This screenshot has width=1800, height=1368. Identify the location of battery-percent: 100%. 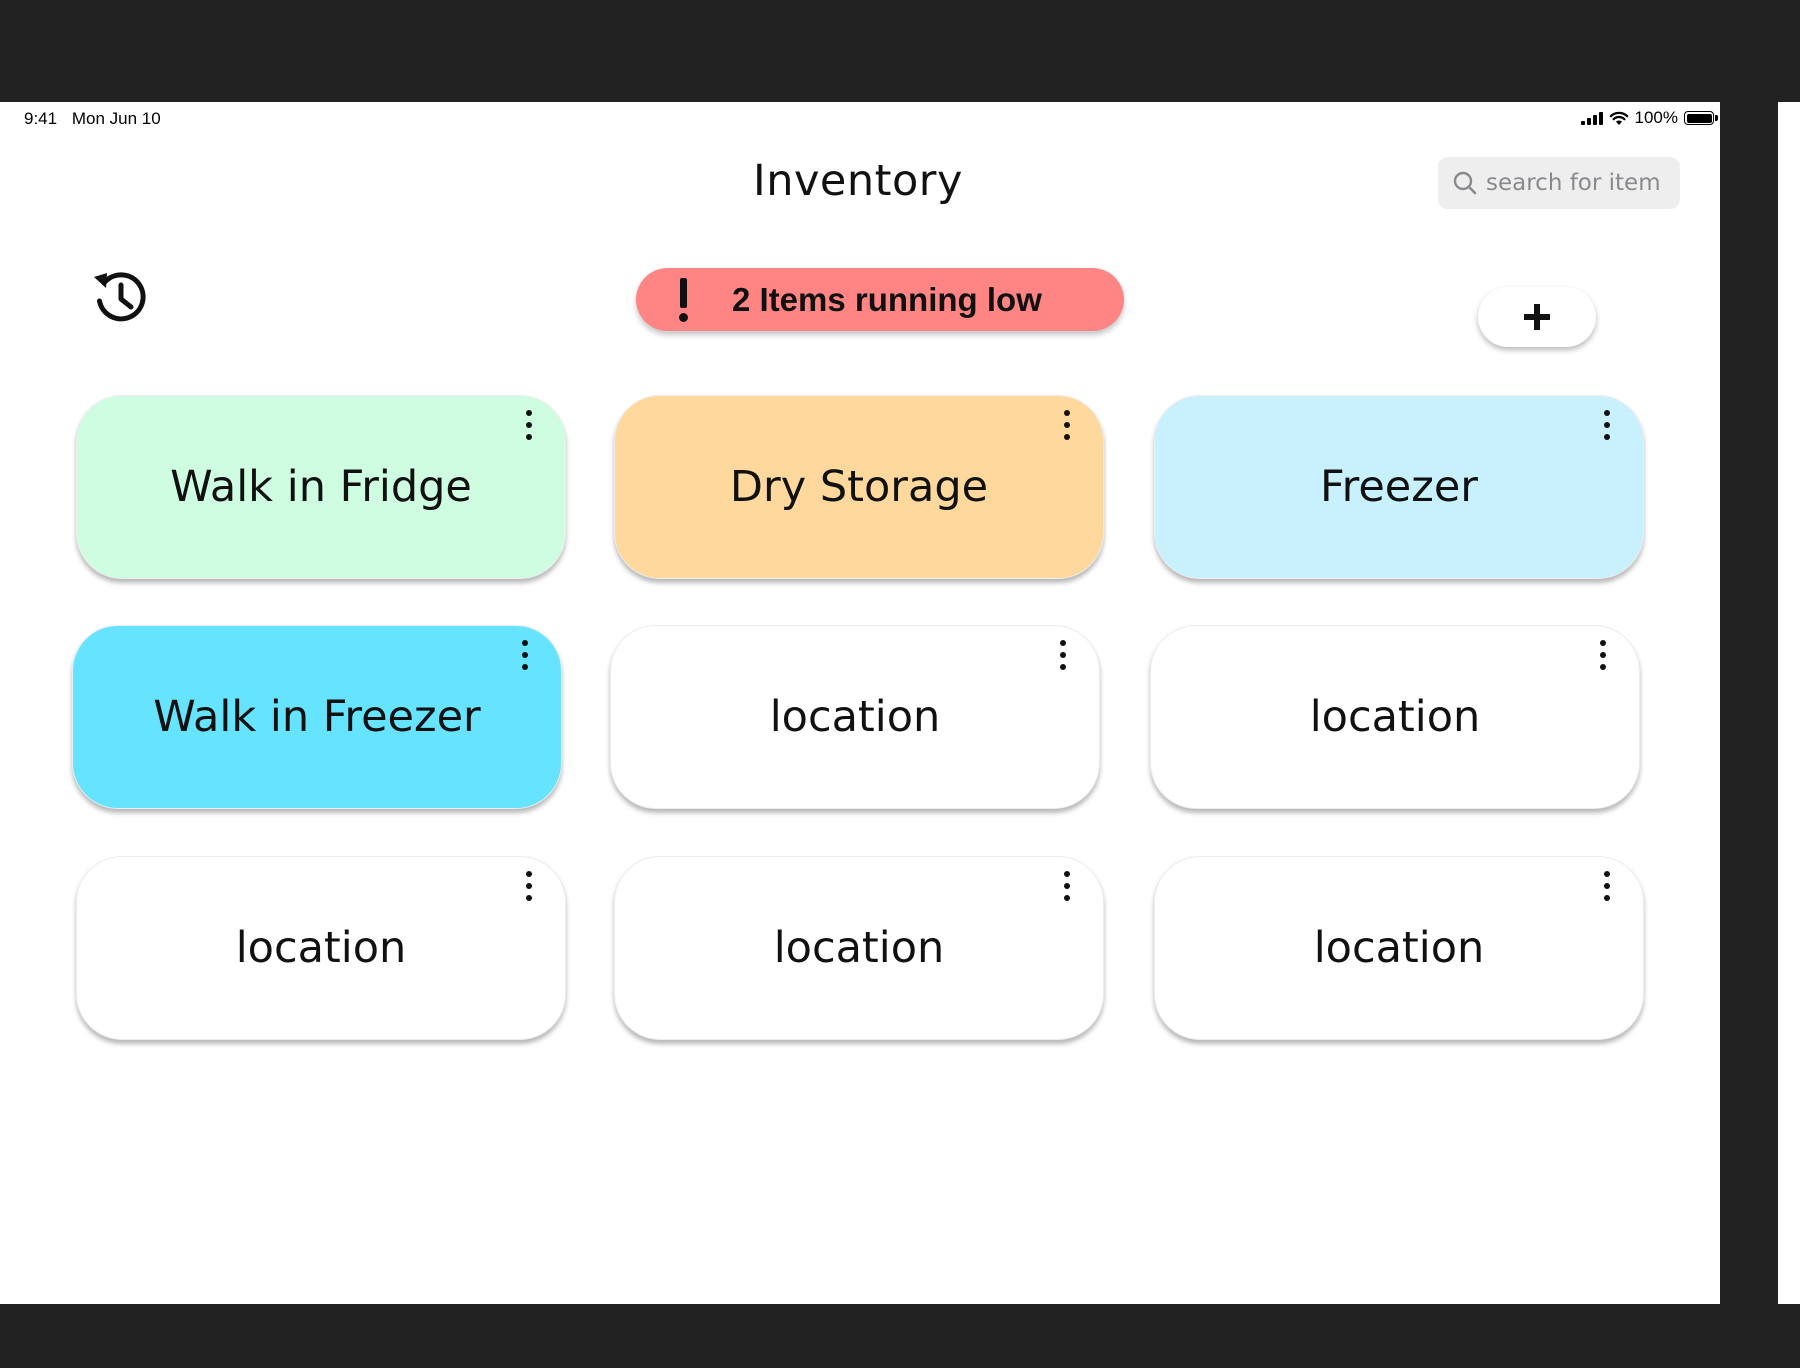
(1656, 117).